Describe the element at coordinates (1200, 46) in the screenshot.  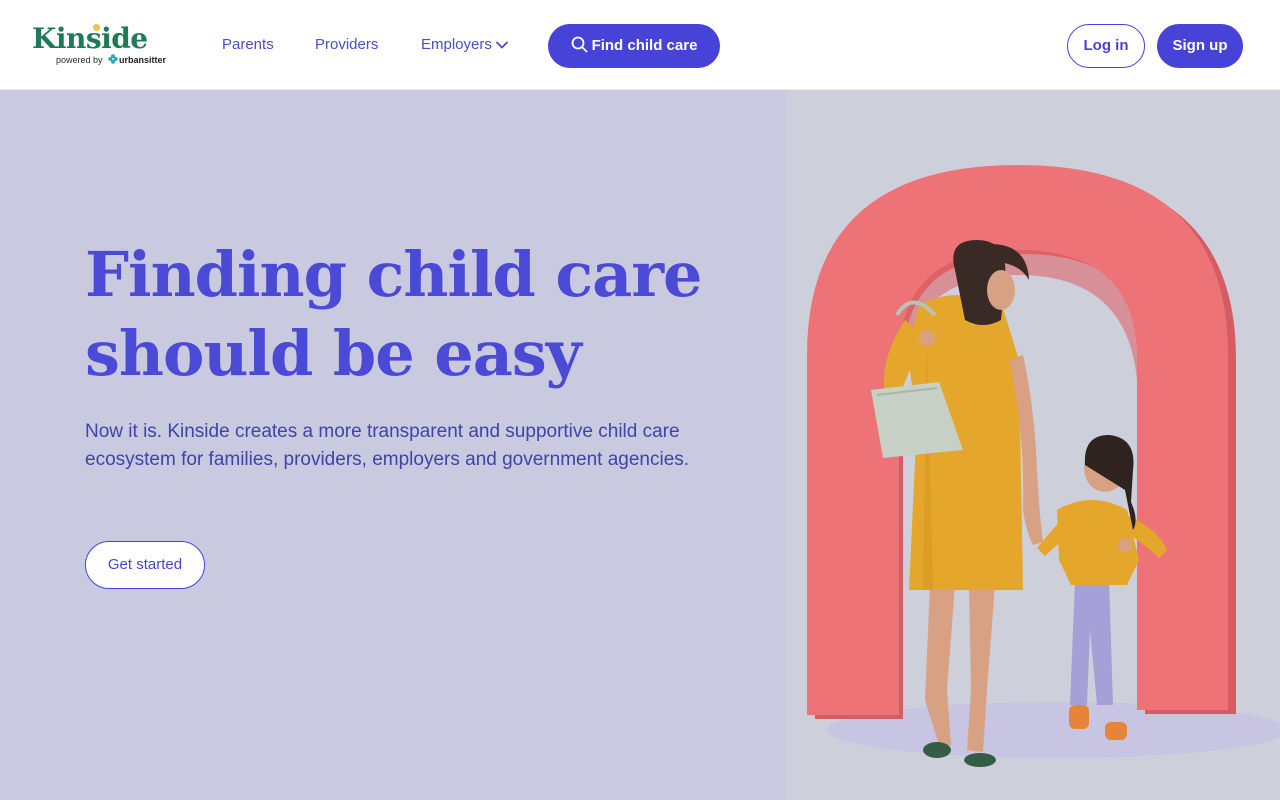
I see `signup-button: Sign up` at that location.